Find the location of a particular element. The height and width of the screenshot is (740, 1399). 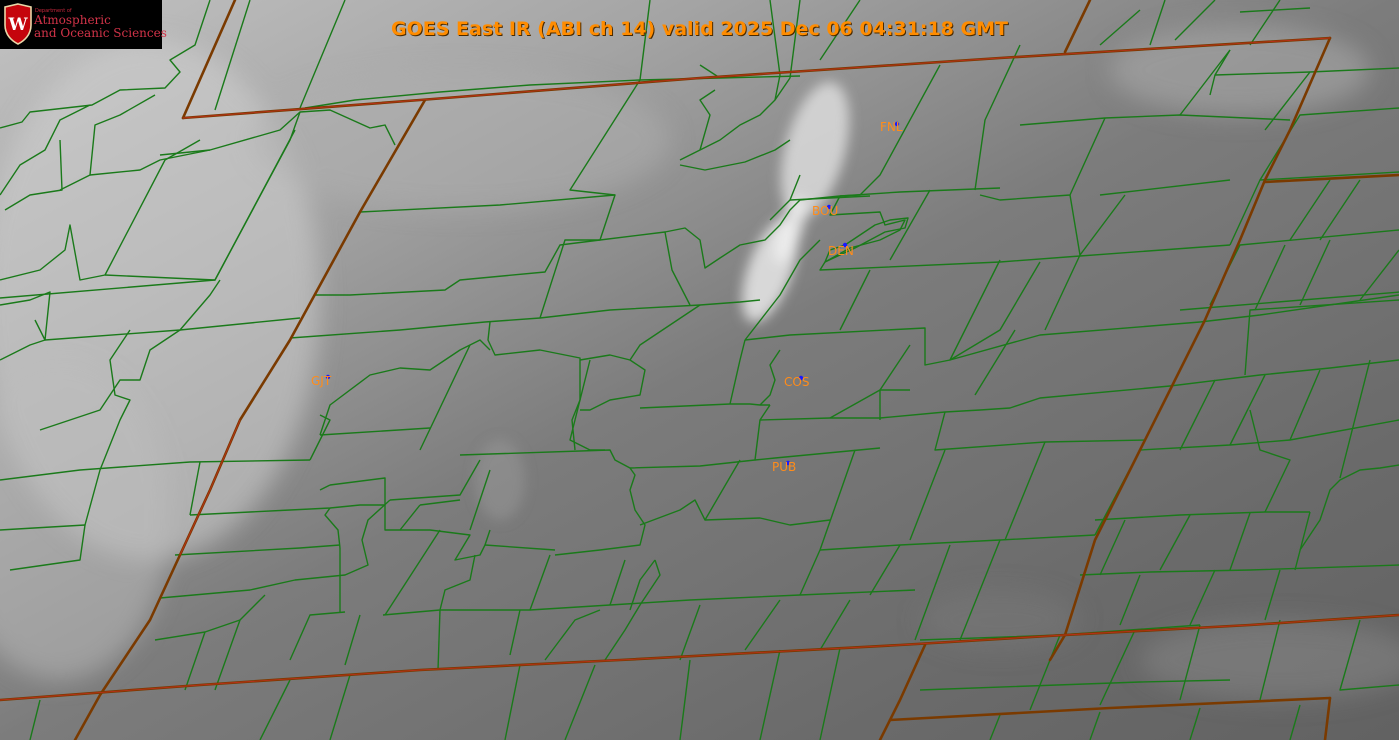

station-den: DEN is located at coordinates (841, 250).